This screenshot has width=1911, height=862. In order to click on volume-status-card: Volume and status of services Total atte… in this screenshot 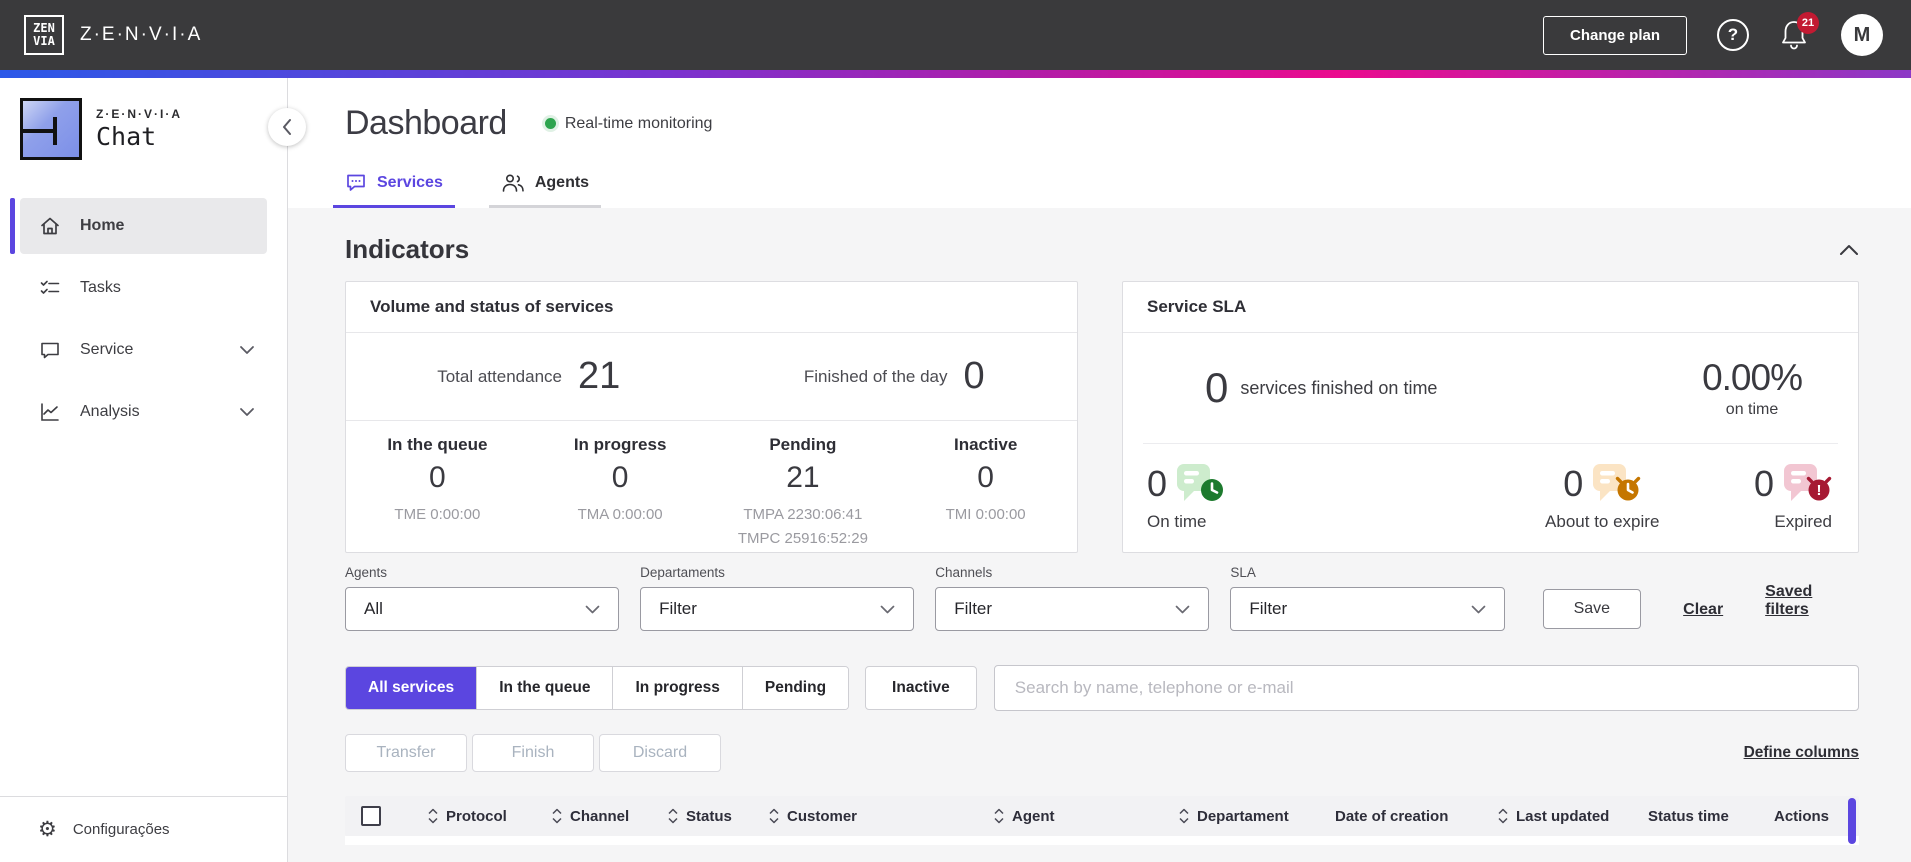, I will do `click(711, 417)`.